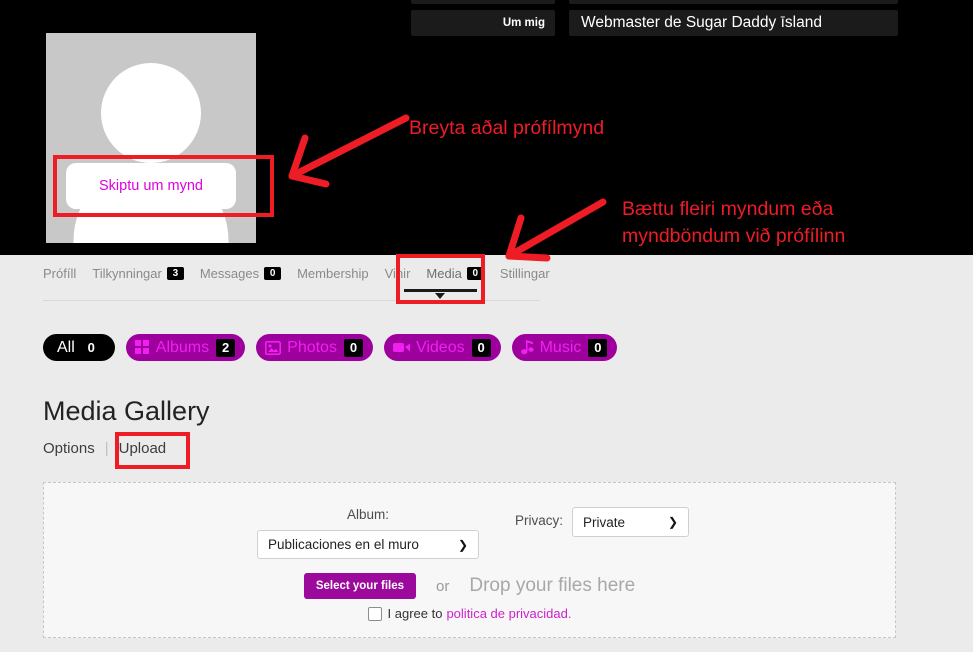  What do you see at coordinates (182, 347) in the screenshot?
I see `filter-pill-label: Albums` at bounding box center [182, 347].